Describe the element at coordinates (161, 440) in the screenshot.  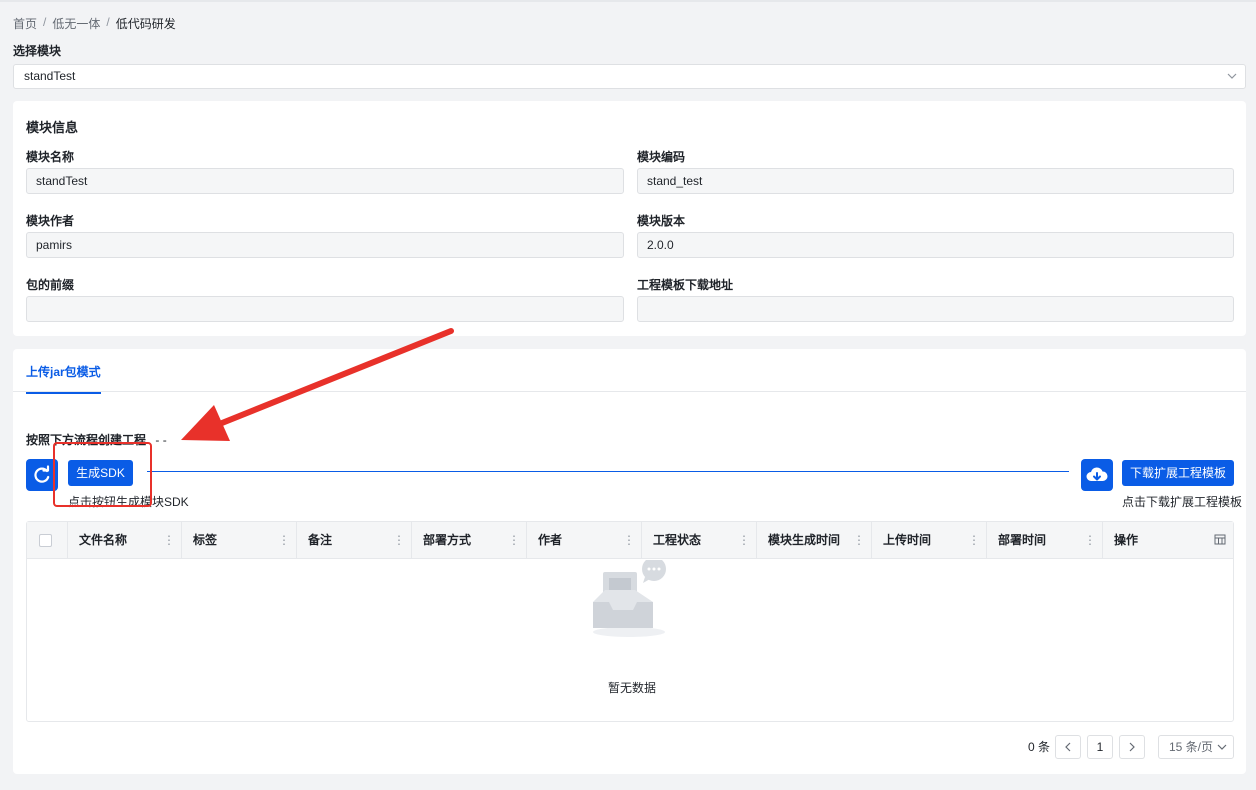
I see `flow-instruction-suffix: - -` at that location.